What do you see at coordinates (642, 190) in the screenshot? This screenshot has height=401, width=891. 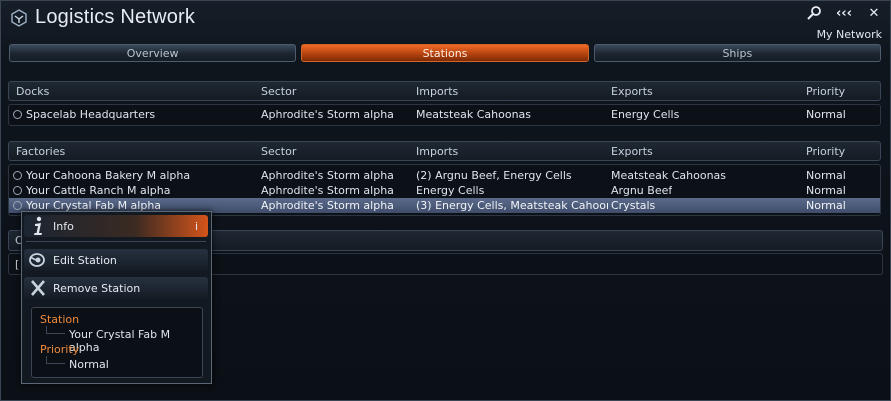 I see `cell-exports: Argnu Beef` at bounding box center [642, 190].